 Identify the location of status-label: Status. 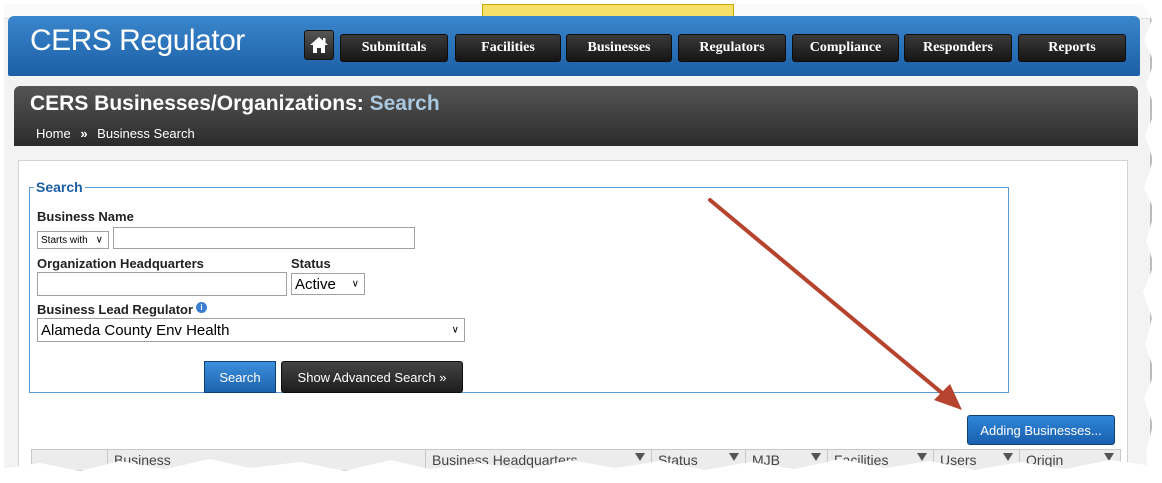
(311, 263).